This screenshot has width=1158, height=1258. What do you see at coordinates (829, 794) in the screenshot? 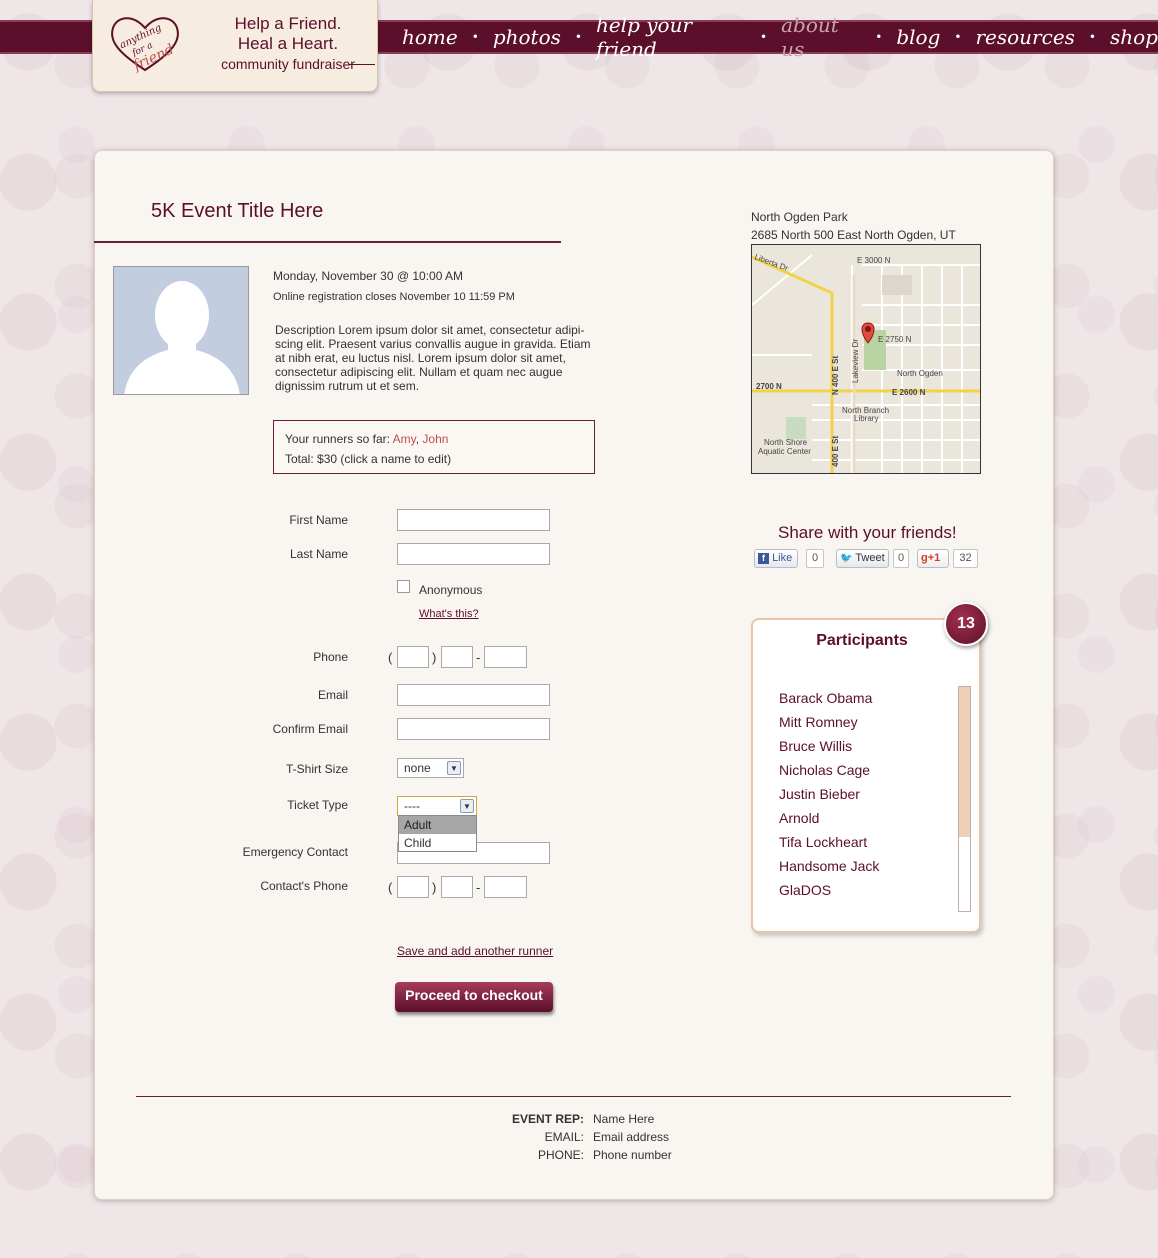
I see `participant-item: Justin Bieber` at bounding box center [829, 794].